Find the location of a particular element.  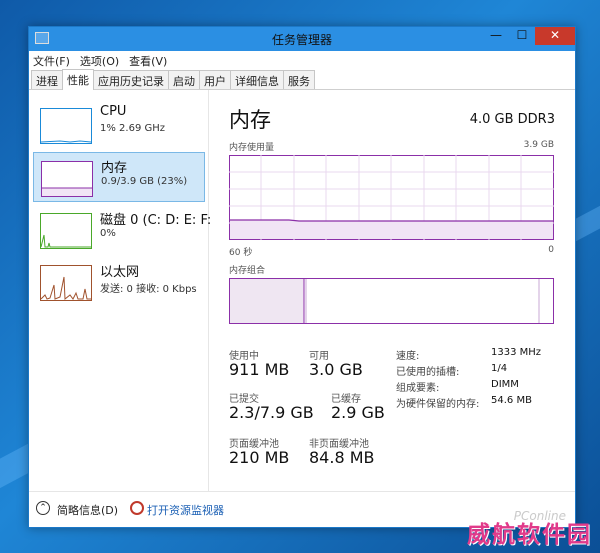

committed-value: 2.3/7.9 GB is located at coordinates (271, 412).